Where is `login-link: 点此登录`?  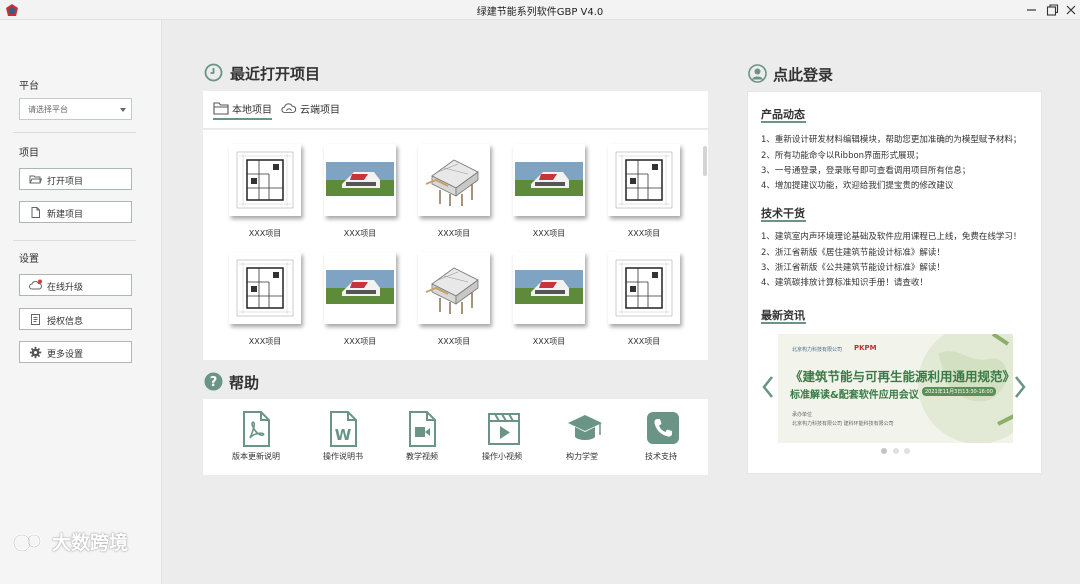 login-link: 点此登录 is located at coordinates (803, 74).